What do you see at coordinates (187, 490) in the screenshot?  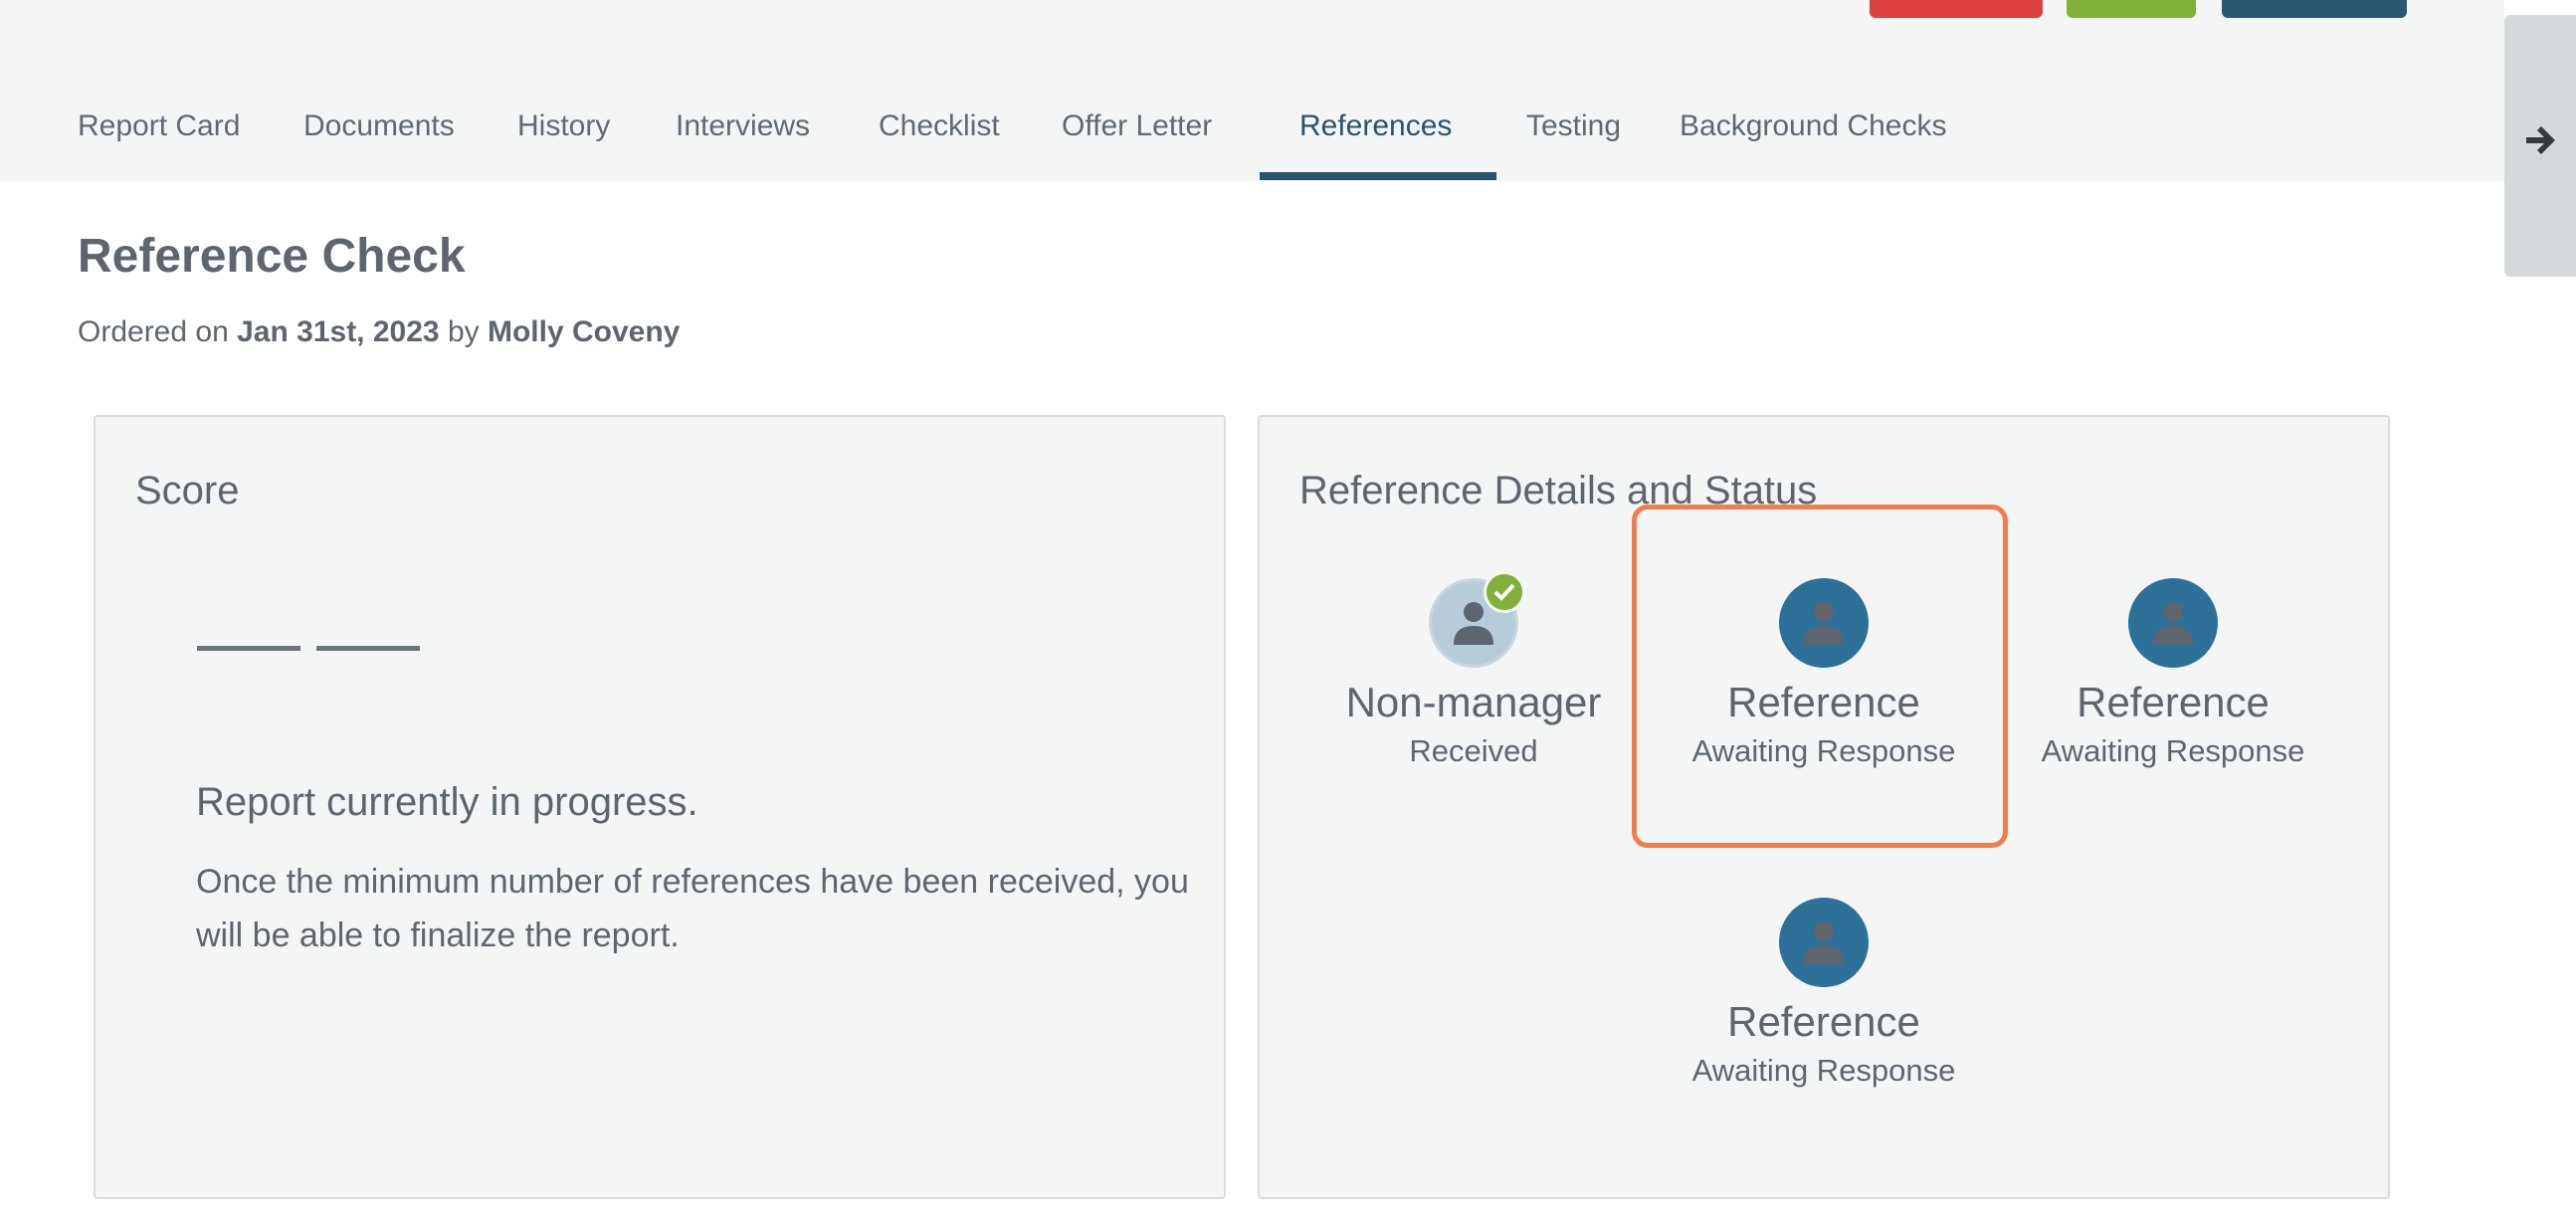 I see `score-card-title: Score` at bounding box center [187, 490].